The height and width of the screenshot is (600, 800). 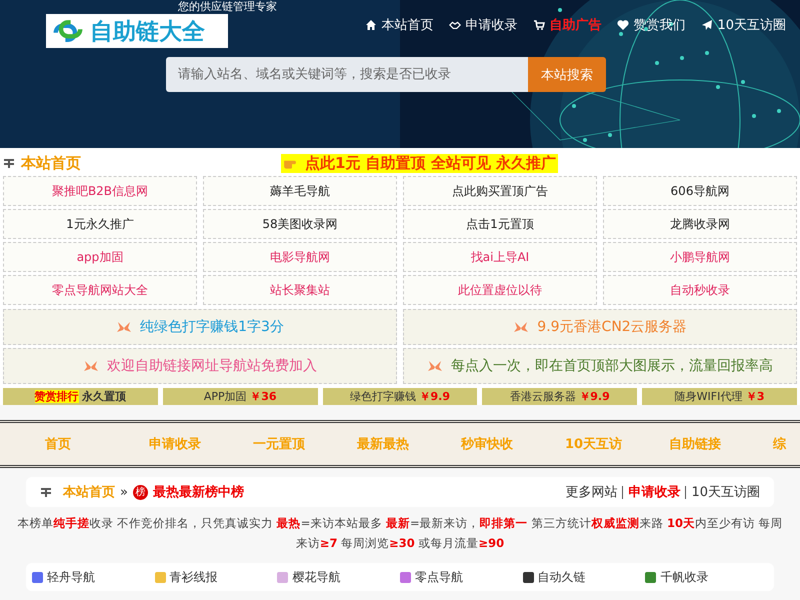 I want to click on site-link: 58美图收录网, so click(x=300, y=224).